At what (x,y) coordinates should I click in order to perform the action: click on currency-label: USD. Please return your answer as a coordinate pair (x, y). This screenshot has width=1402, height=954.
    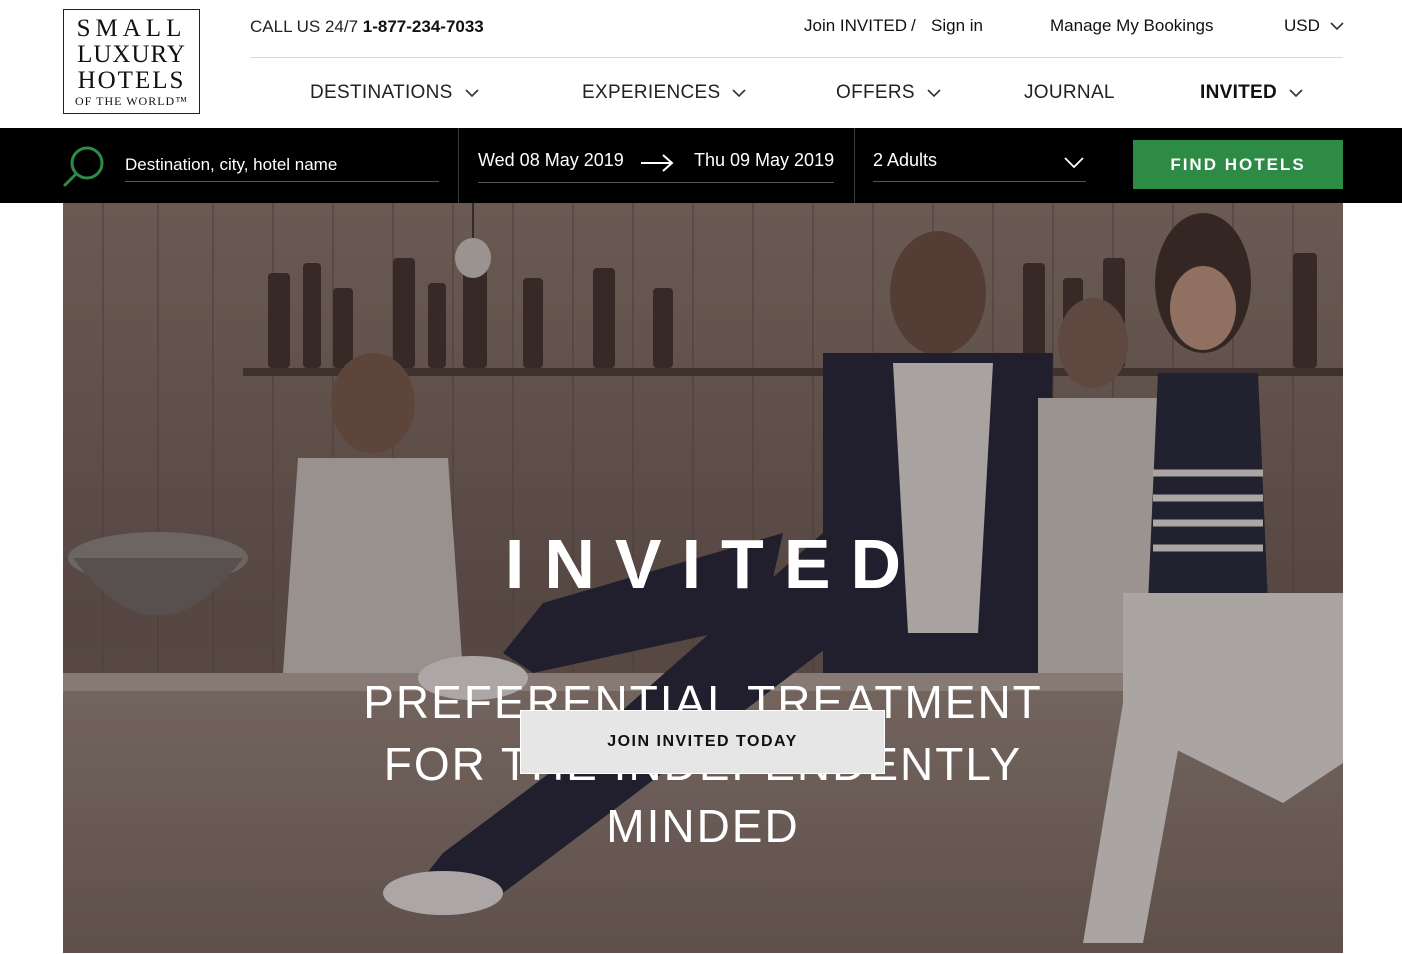
    Looking at the image, I should click on (1302, 25).